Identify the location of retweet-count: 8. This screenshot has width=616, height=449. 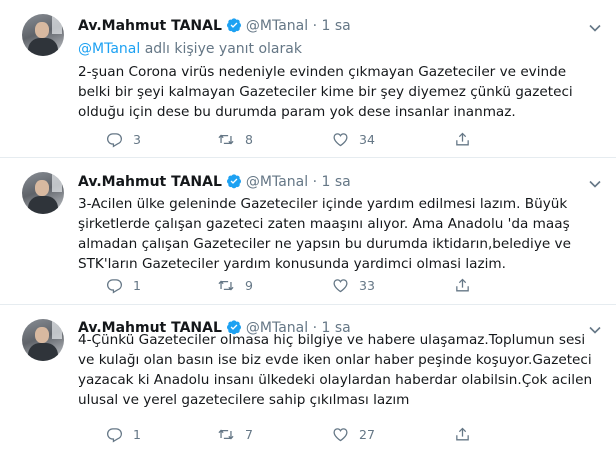
(249, 139).